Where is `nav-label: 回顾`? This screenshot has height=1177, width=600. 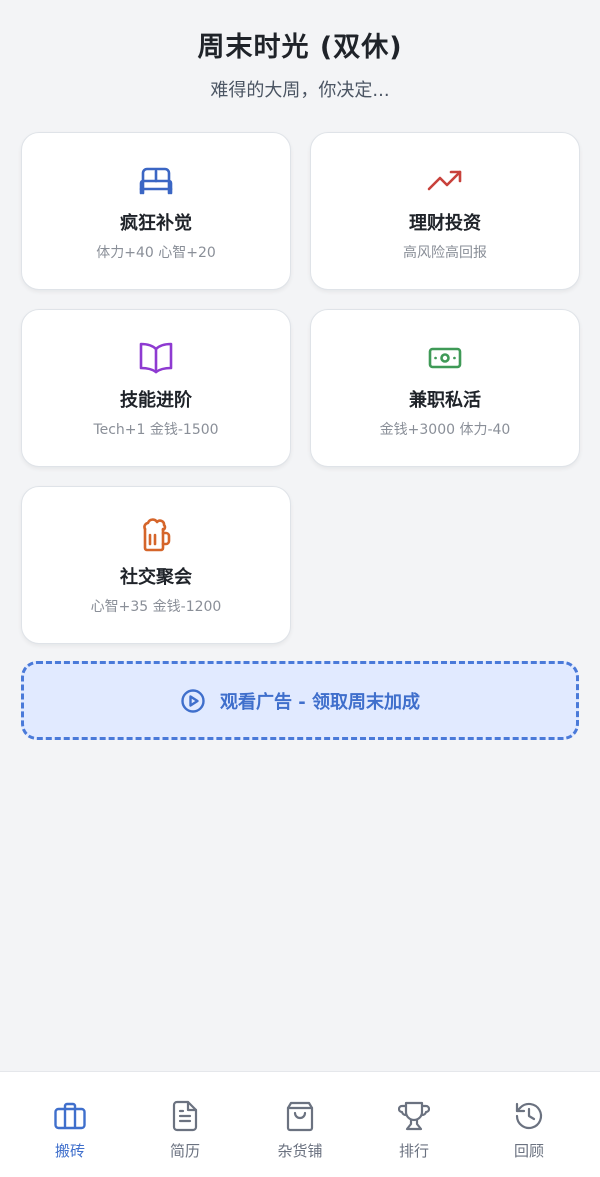
nav-label: 回顾 is located at coordinates (528, 1151).